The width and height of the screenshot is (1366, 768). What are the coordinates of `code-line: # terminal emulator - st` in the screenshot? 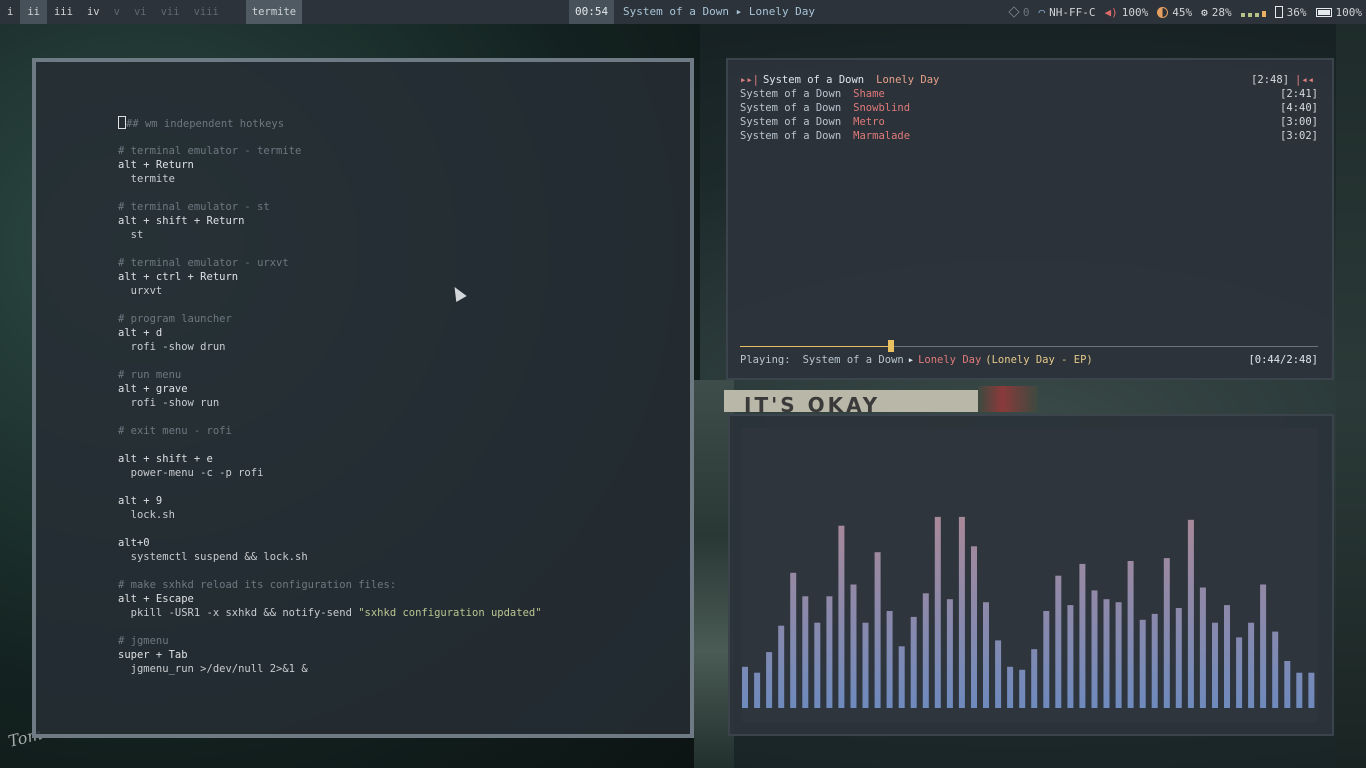 It's located at (194, 207).